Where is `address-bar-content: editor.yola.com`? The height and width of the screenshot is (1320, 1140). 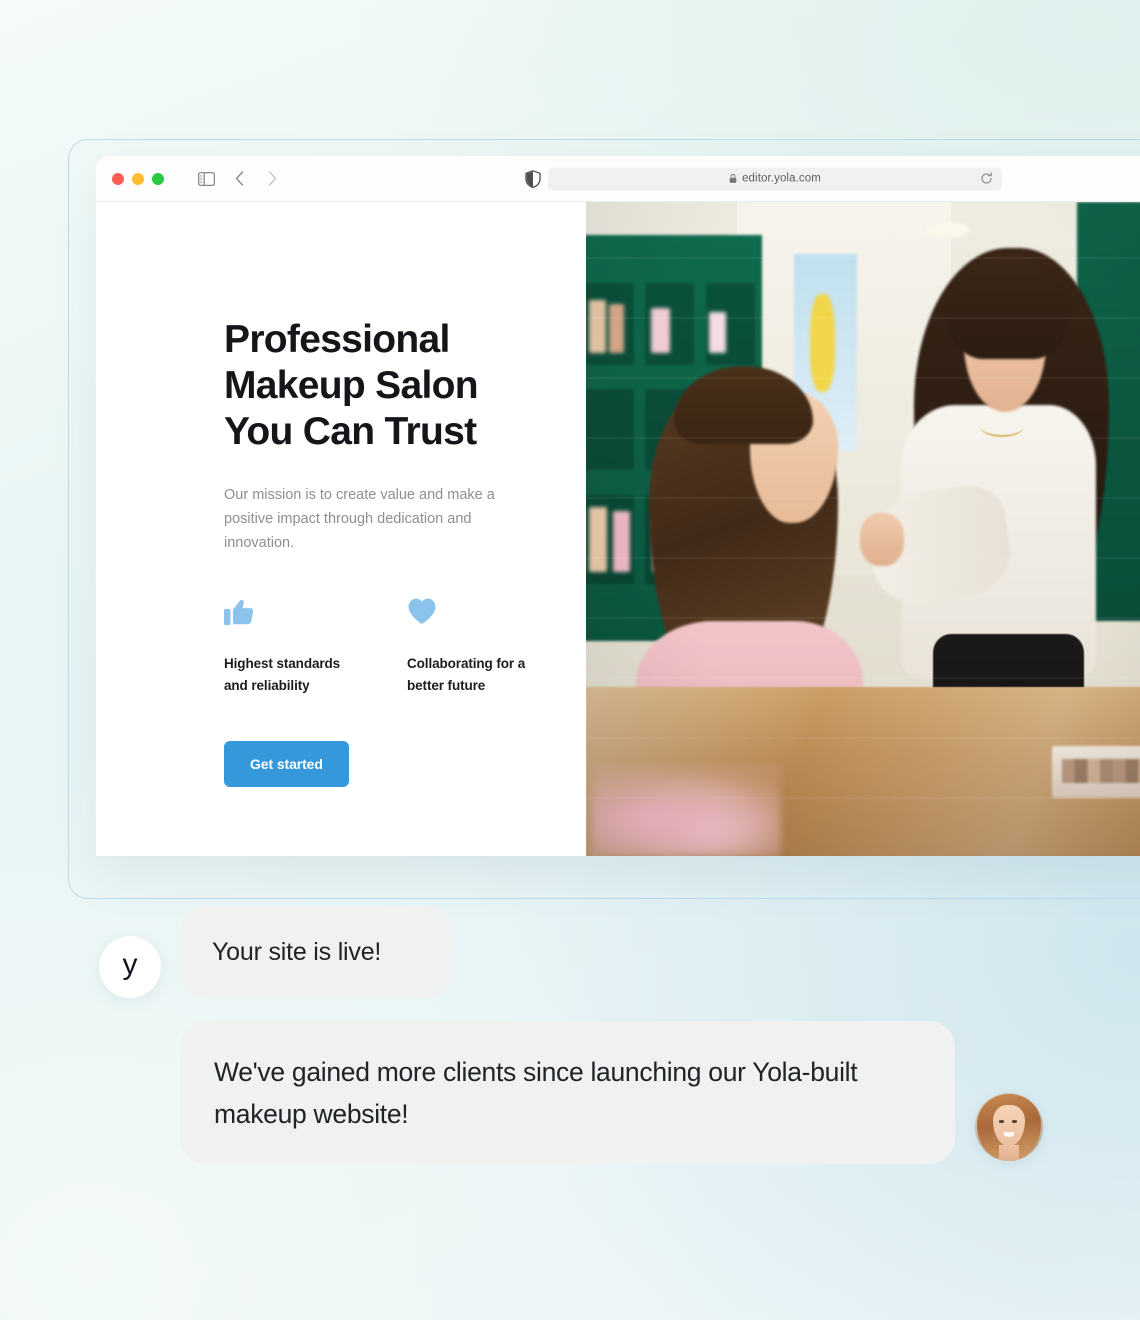 address-bar-content: editor.yola.com is located at coordinates (775, 179).